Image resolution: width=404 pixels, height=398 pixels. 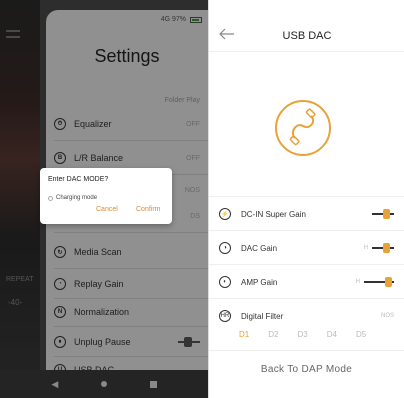 I want to click on filter-option-d3: D3, so click(x=302, y=334).